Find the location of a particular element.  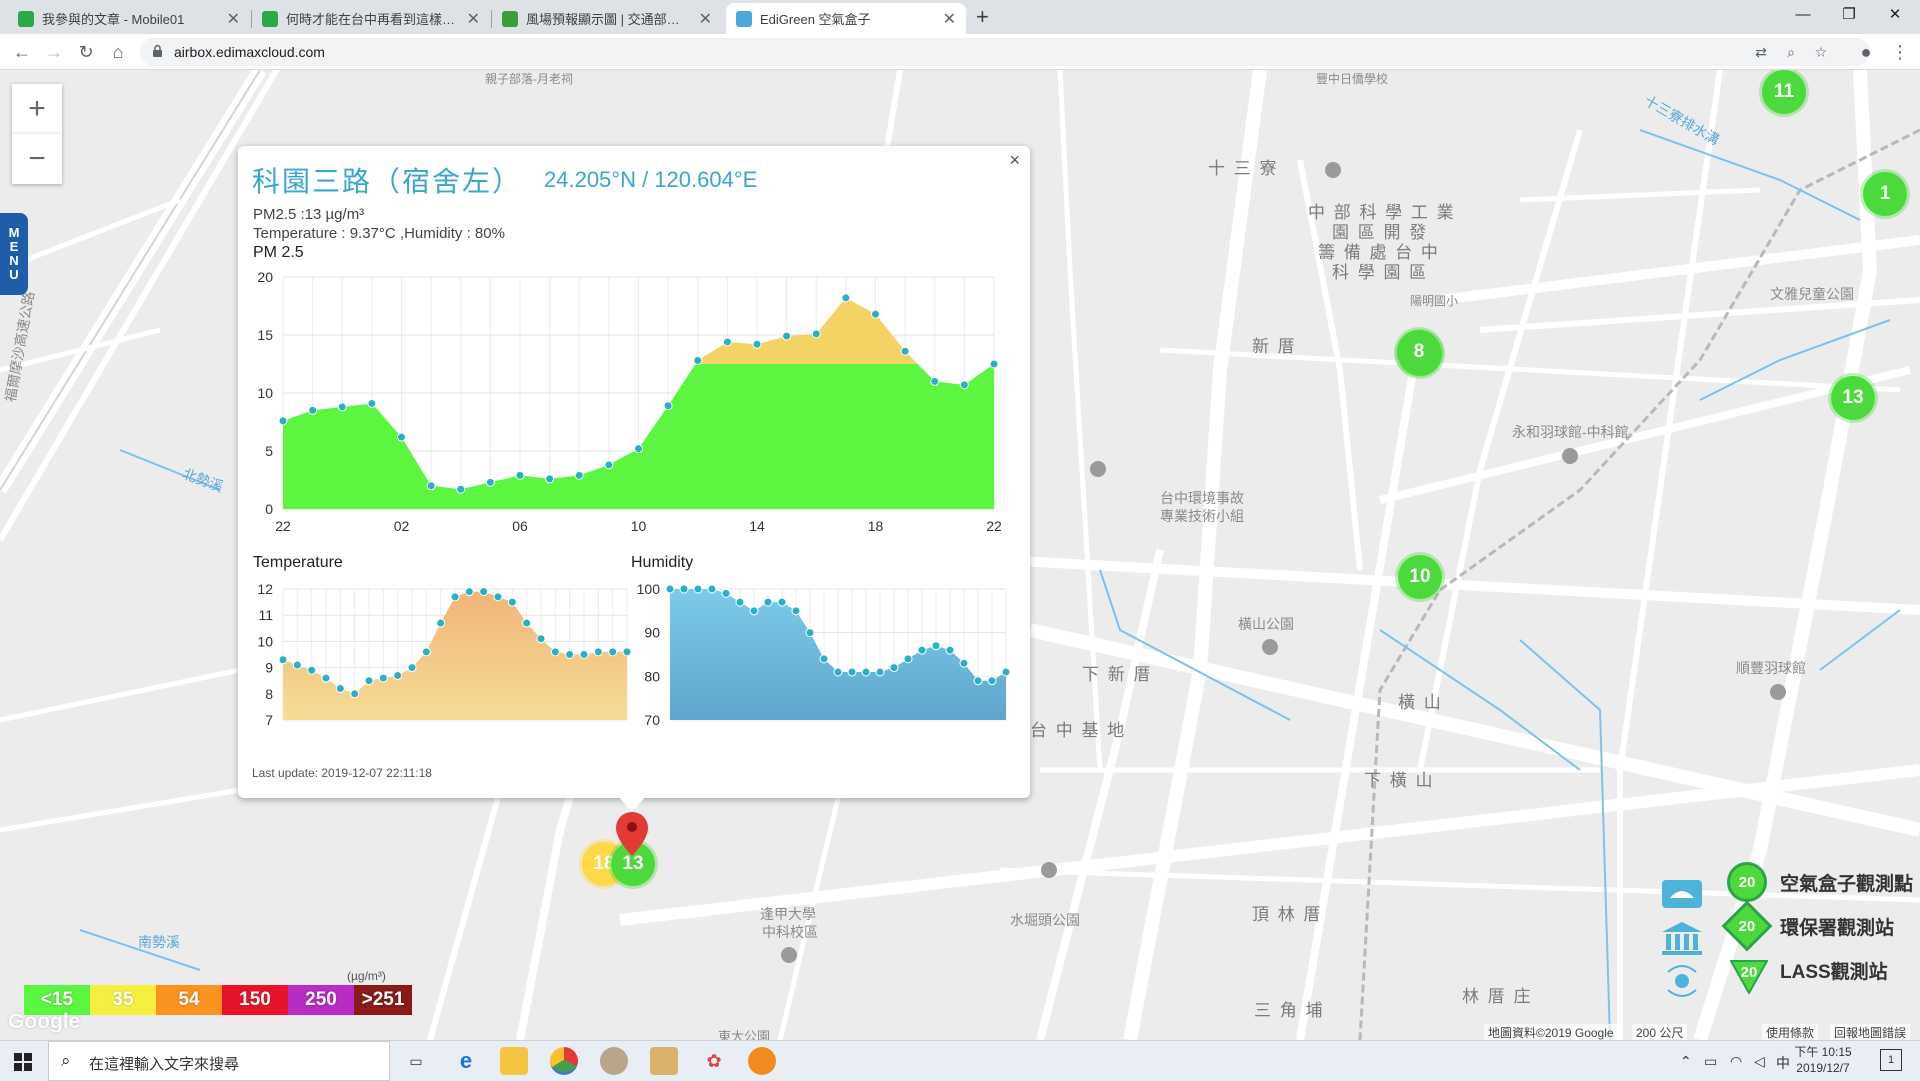

menu-button: M E N U is located at coordinates (14, 254).